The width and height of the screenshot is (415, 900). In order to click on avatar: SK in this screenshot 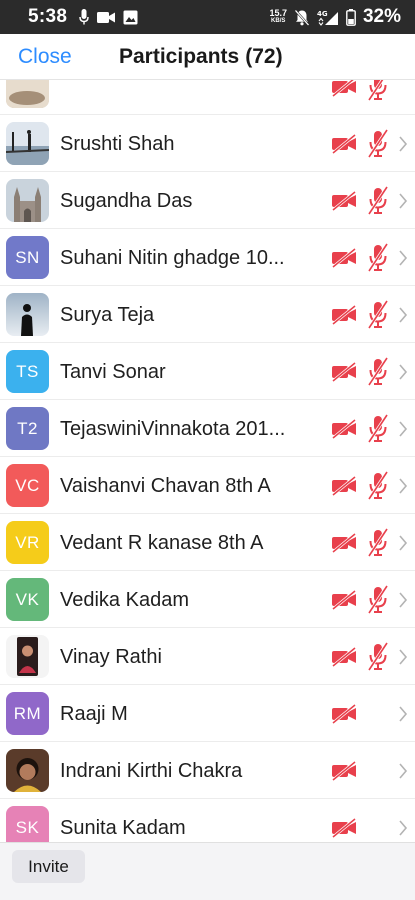, I will do `click(27, 824)`.